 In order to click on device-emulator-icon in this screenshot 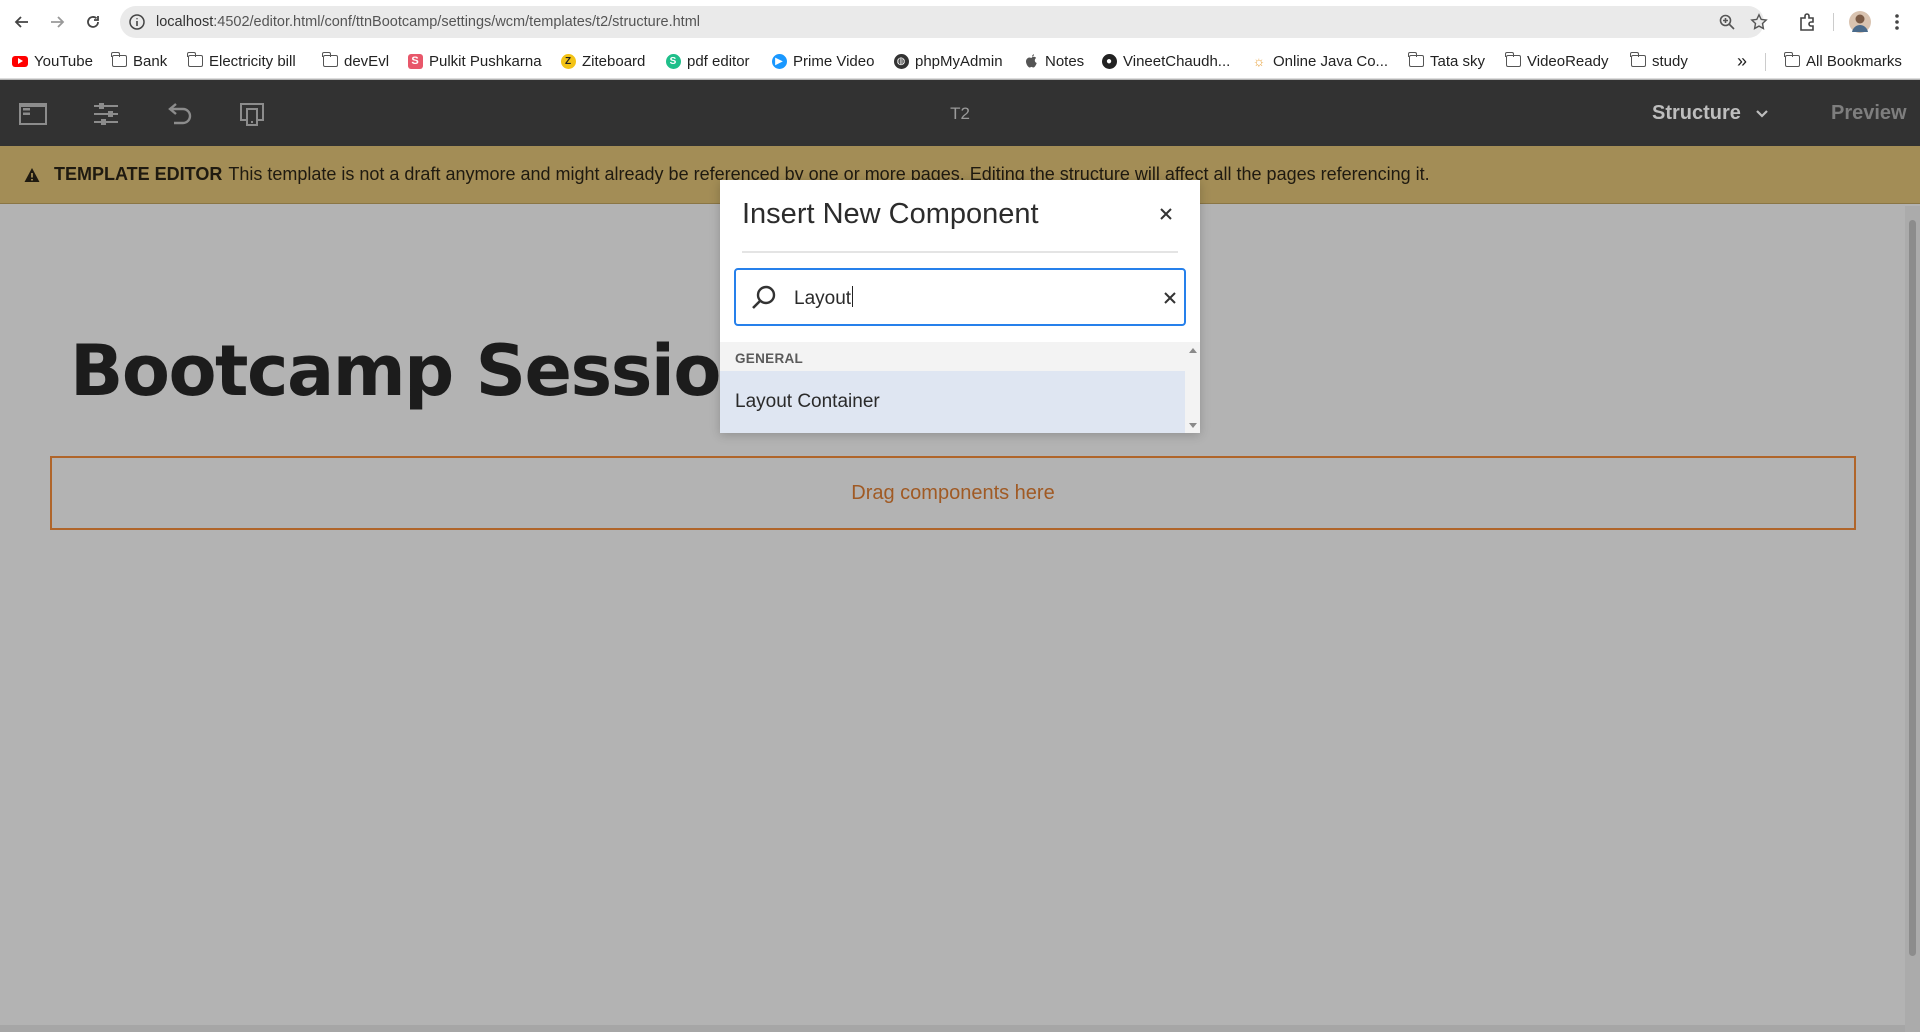, I will do `click(252, 114)`.